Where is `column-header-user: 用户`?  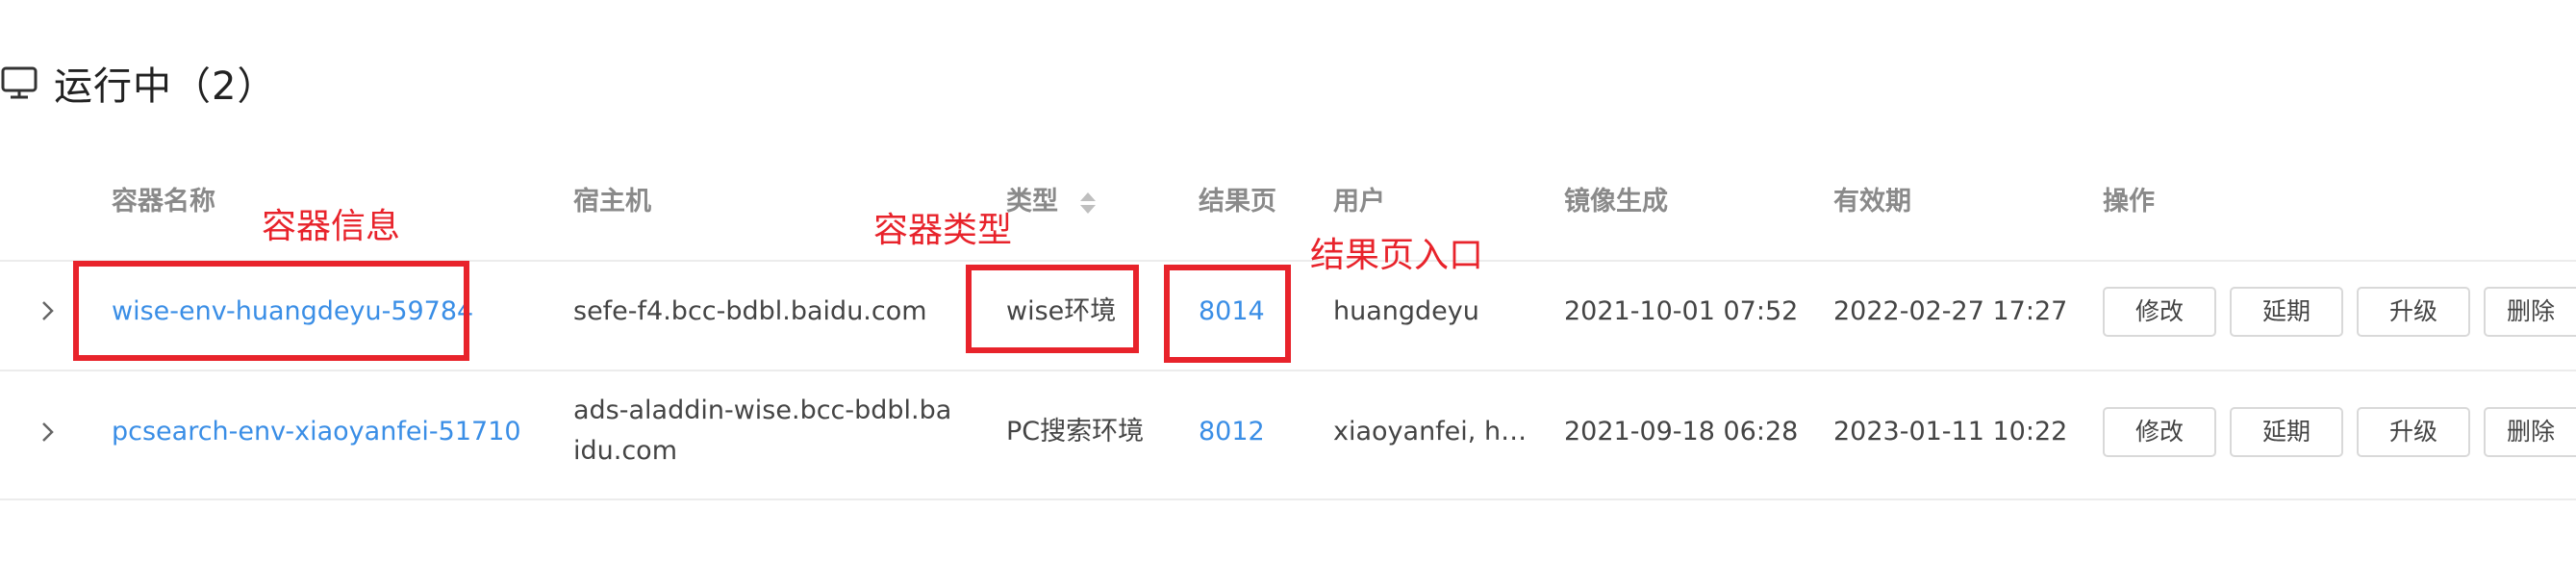 column-header-user: 用户 is located at coordinates (1359, 202).